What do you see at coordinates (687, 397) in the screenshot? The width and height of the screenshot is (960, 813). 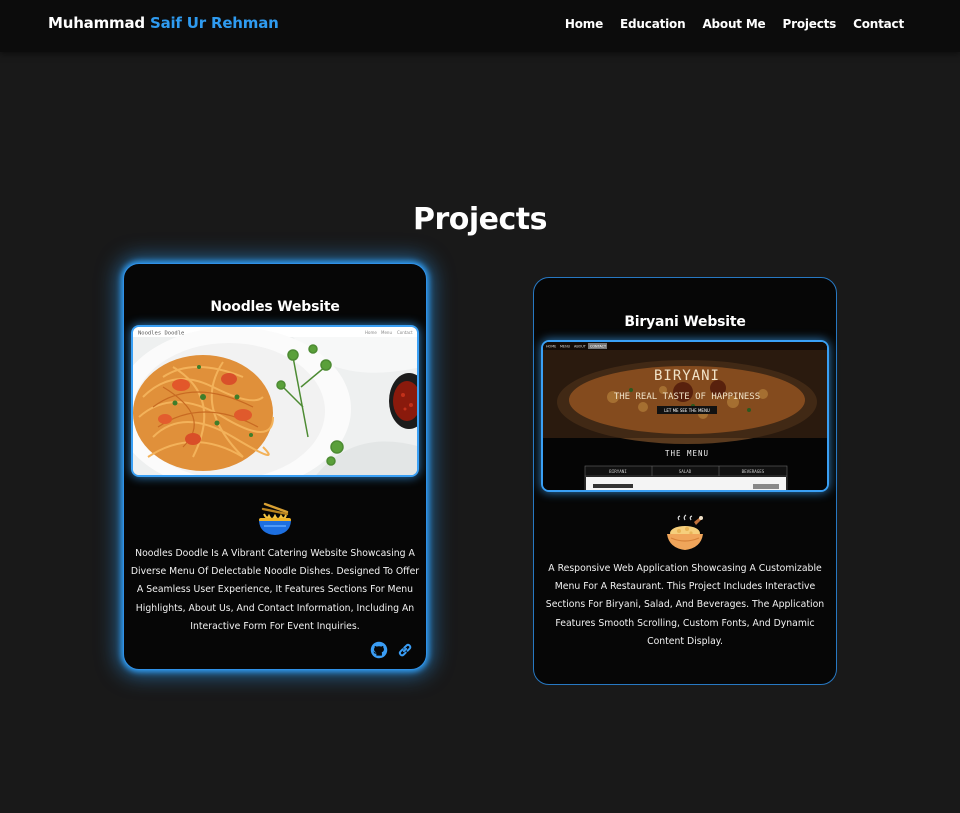 I see `biryani-hero-subtitle: THE REAL TASTE OF HAPPINESS` at bounding box center [687, 397].